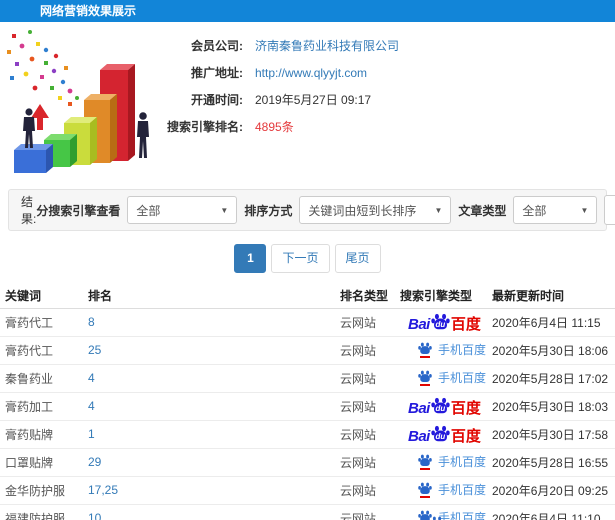 Image resolution: width=615 pixels, height=520 pixels. I want to click on opened-time-row: 开通时间: 2019年5月27日 09:17, so click(307, 99).